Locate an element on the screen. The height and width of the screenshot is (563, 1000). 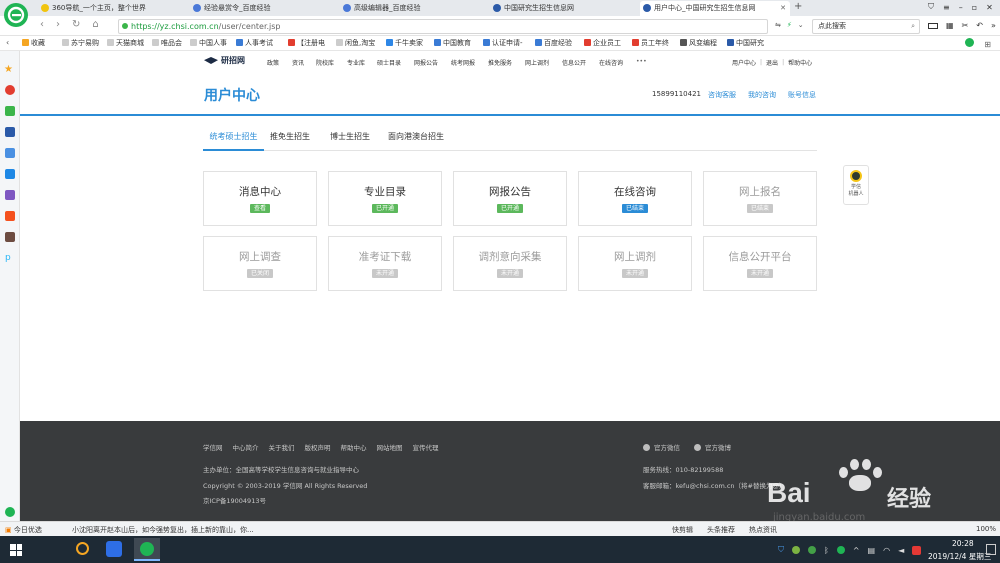
tab-hk-macau-taiwan: 面向港澳台招生 is located at coordinates (416, 136).